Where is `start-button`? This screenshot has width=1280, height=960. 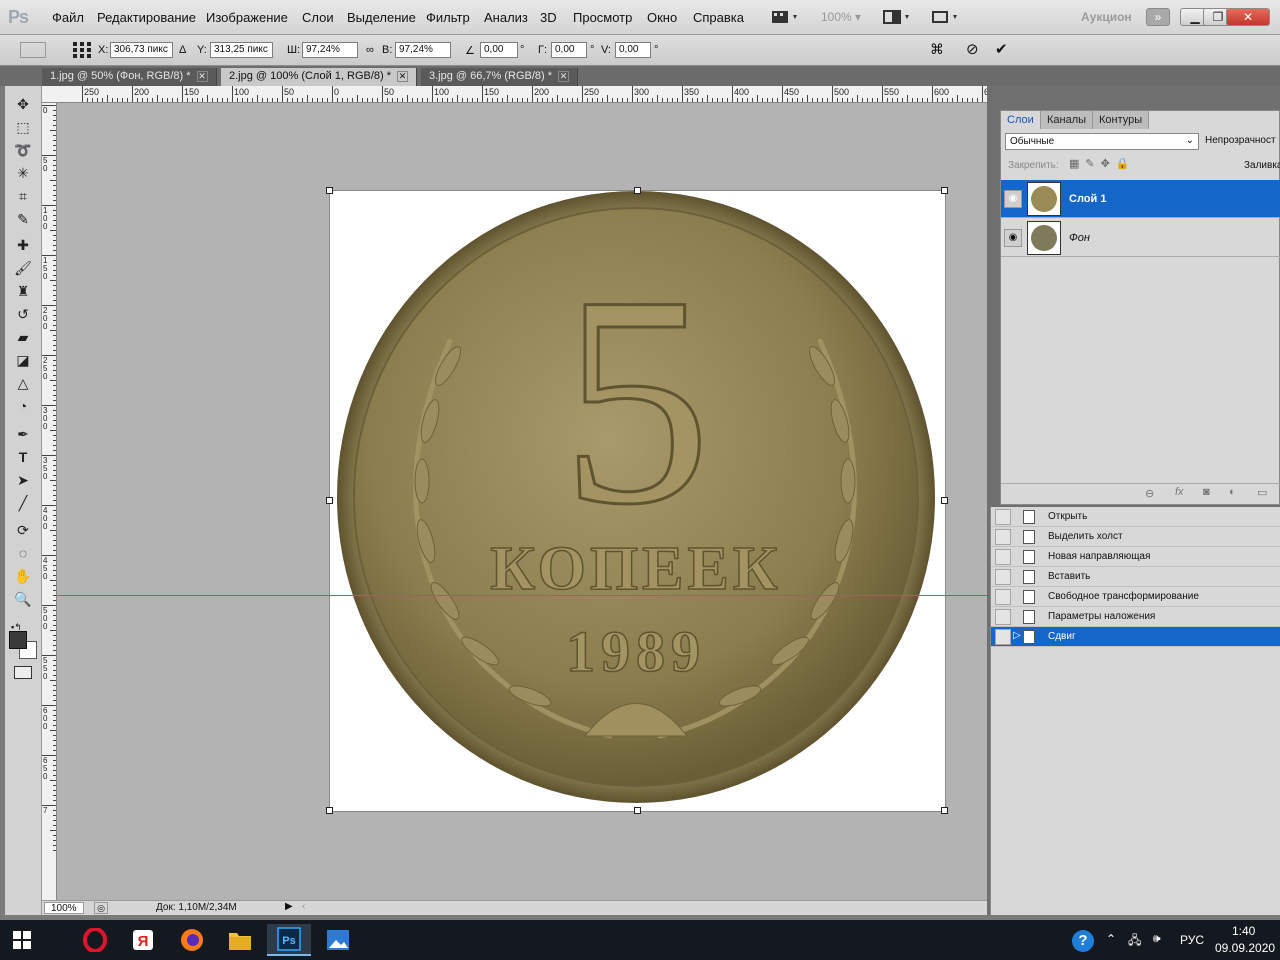 start-button is located at coordinates (22, 940).